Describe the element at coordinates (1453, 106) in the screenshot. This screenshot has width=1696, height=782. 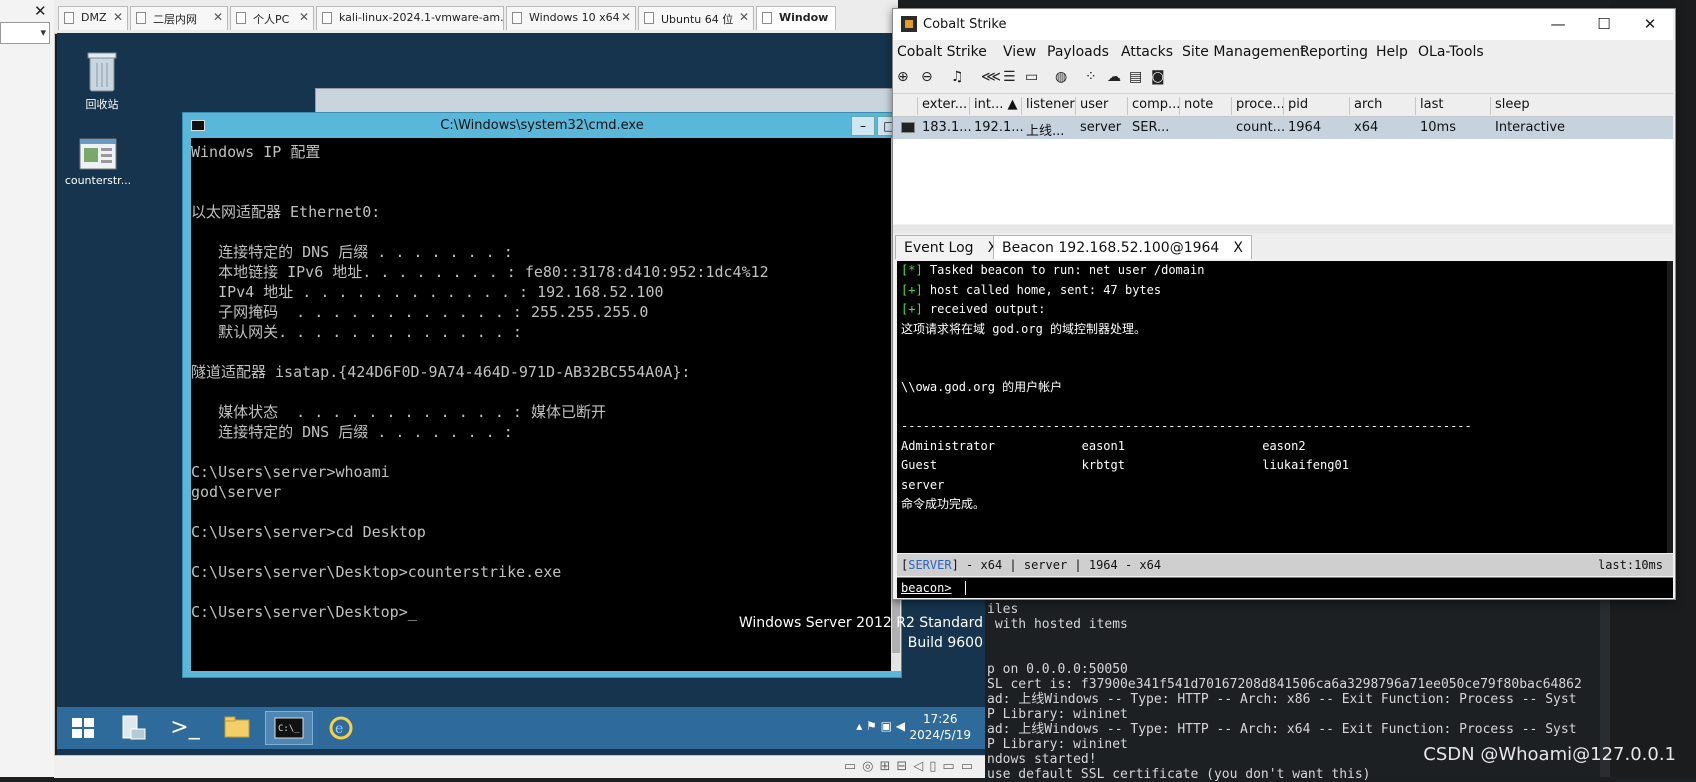
I see `col-last: last` at that location.